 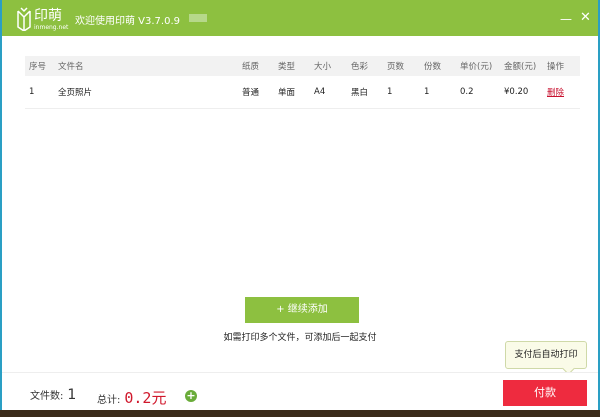 What do you see at coordinates (525, 92) in the screenshot?
I see `cell-amount: ¥0.20` at bounding box center [525, 92].